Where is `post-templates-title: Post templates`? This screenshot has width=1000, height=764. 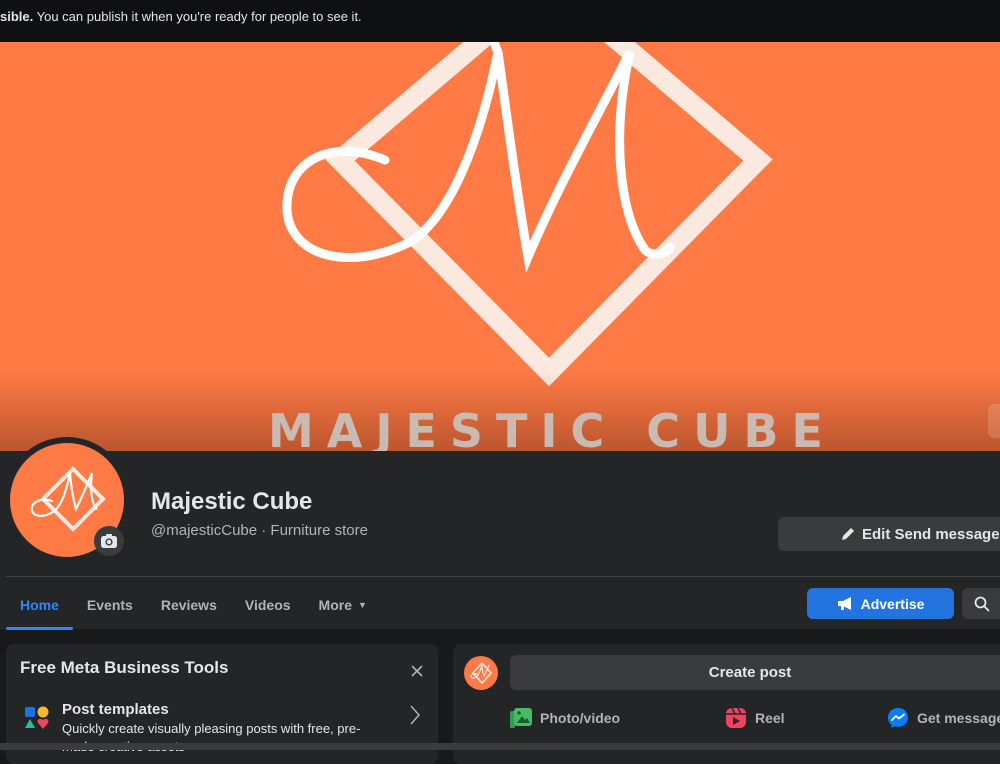 post-templates-title: Post templates is located at coordinates (115, 709).